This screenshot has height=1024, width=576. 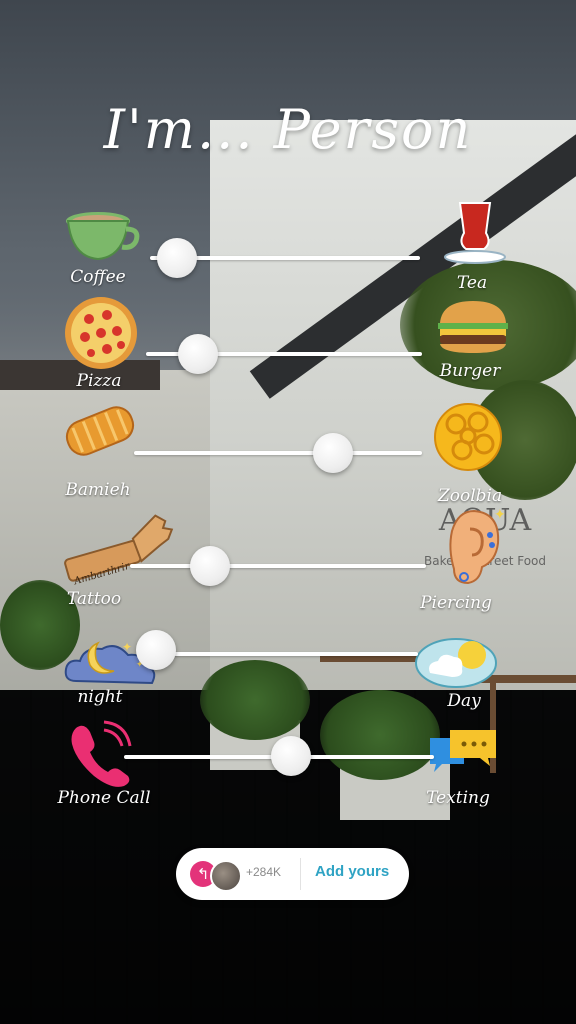 I want to click on day-label: Day, so click(x=464, y=701).